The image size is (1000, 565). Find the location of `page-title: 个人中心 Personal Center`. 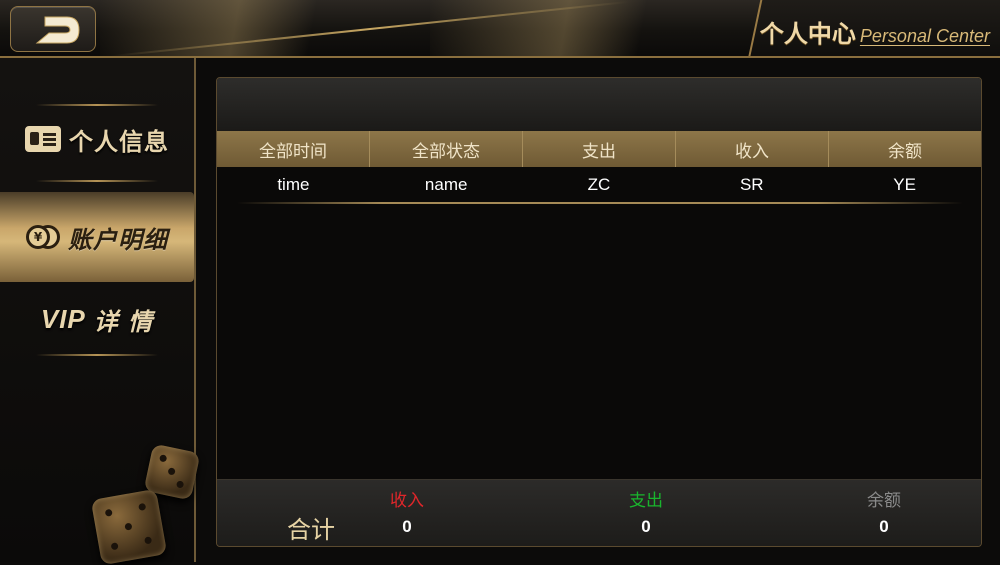

page-title: 个人中心 Personal Center is located at coordinates (875, 31).